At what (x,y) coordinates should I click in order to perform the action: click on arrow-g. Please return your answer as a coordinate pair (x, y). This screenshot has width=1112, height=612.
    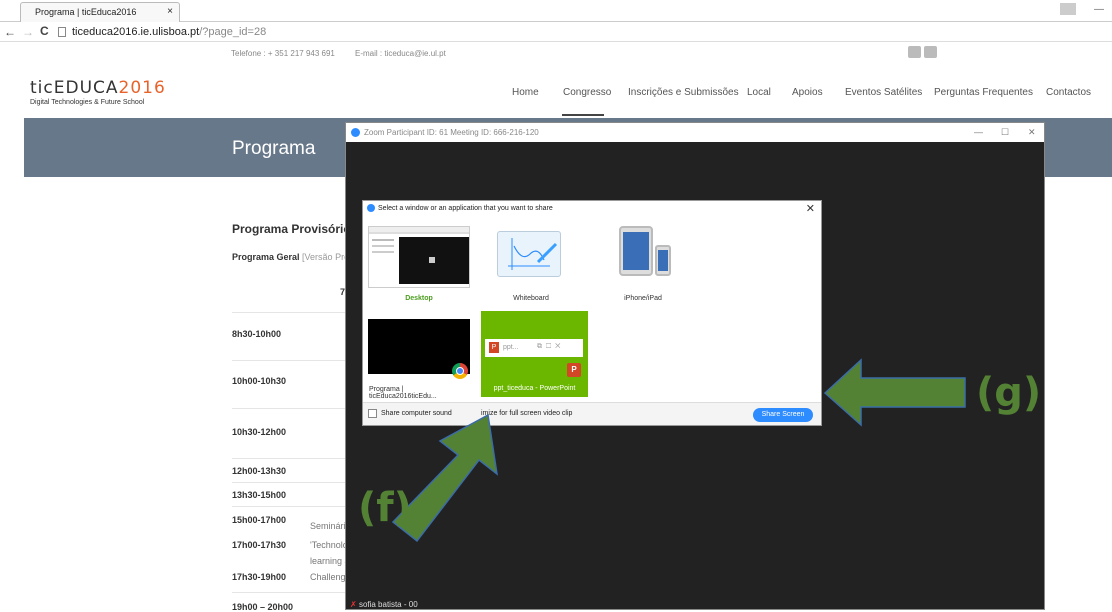
    Looking at the image, I should click on (894, 392).